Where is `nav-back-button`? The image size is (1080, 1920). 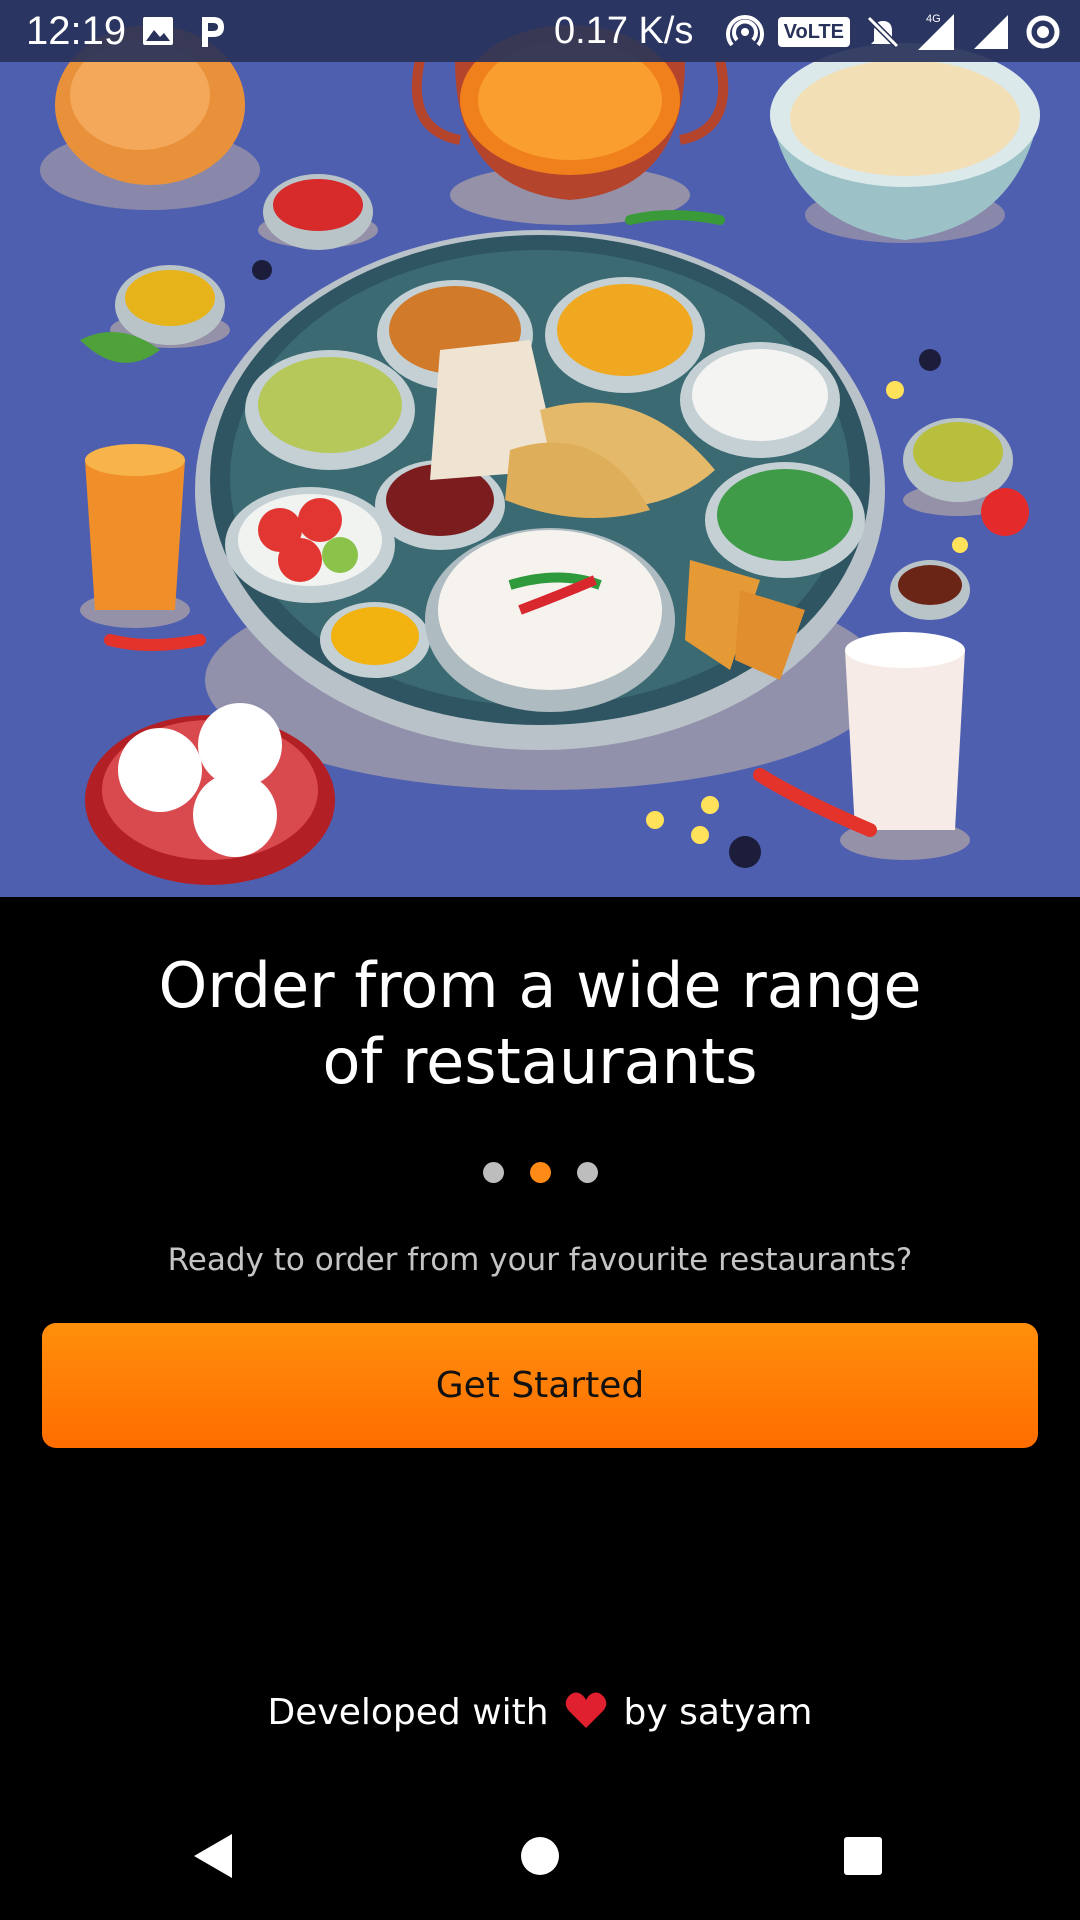
nav-back-button is located at coordinates (214, 1856).